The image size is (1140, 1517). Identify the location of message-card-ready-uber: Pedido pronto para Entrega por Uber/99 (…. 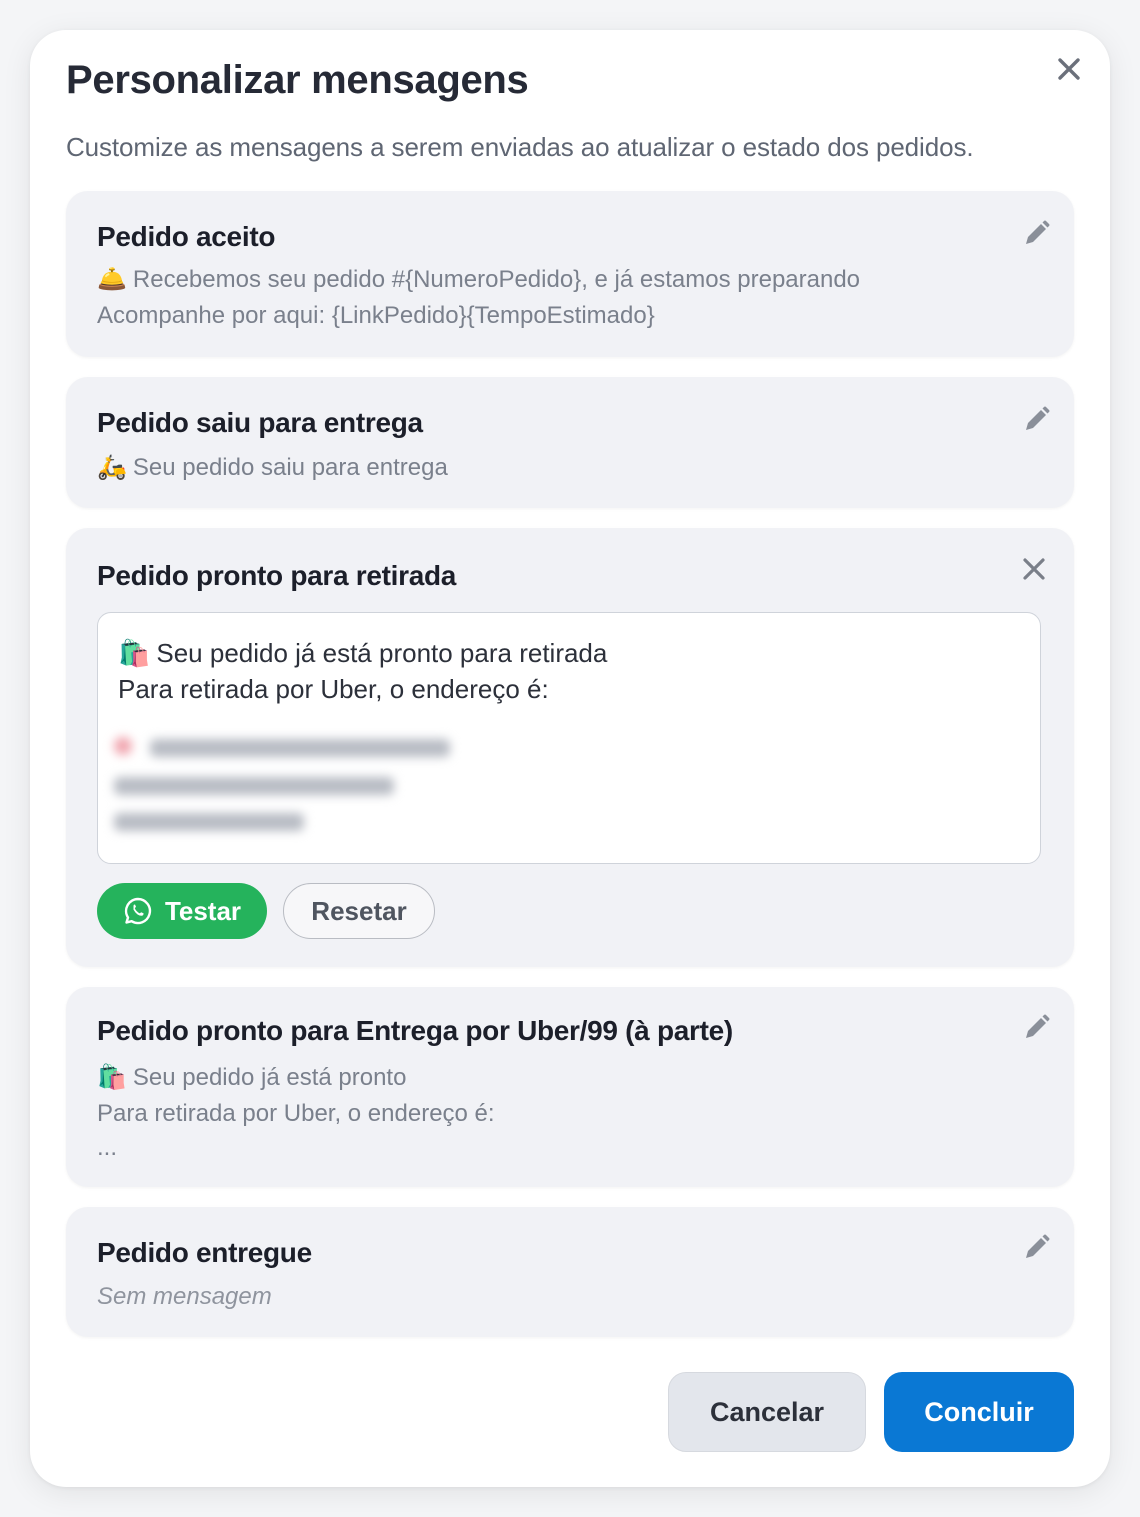
(570, 1087).